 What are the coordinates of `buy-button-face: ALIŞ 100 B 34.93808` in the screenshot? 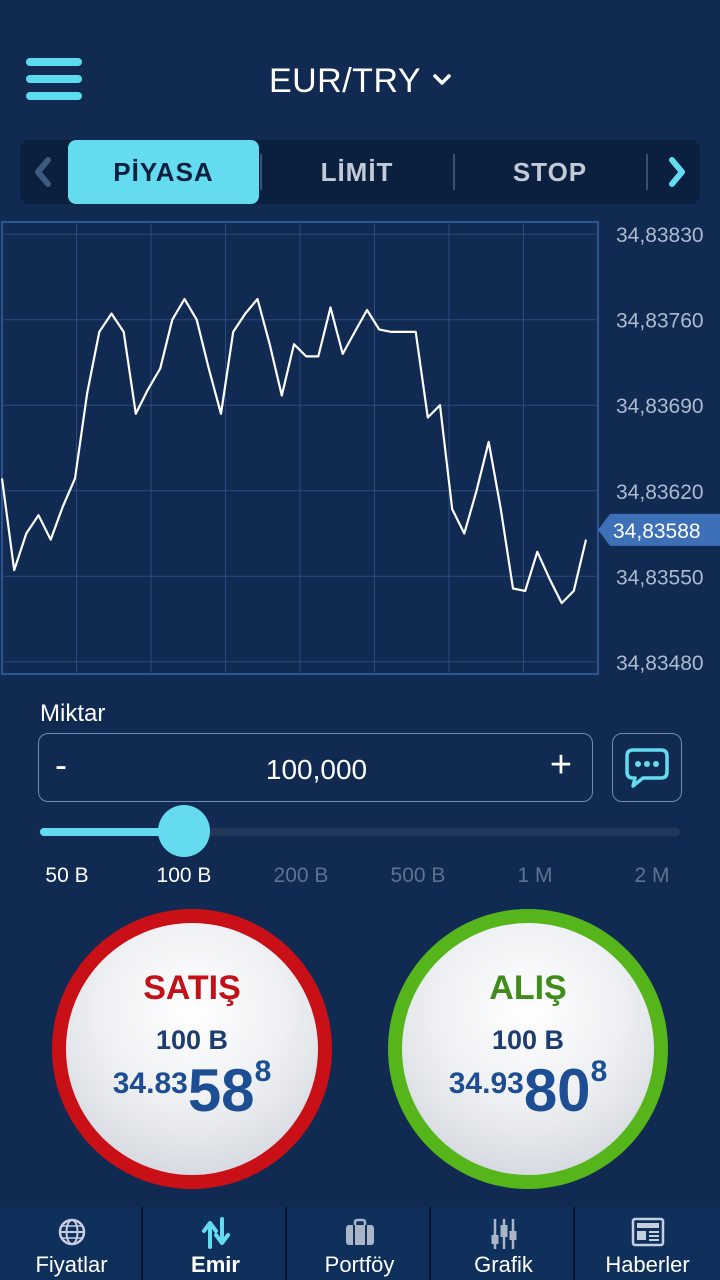 It's located at (528, 1049).